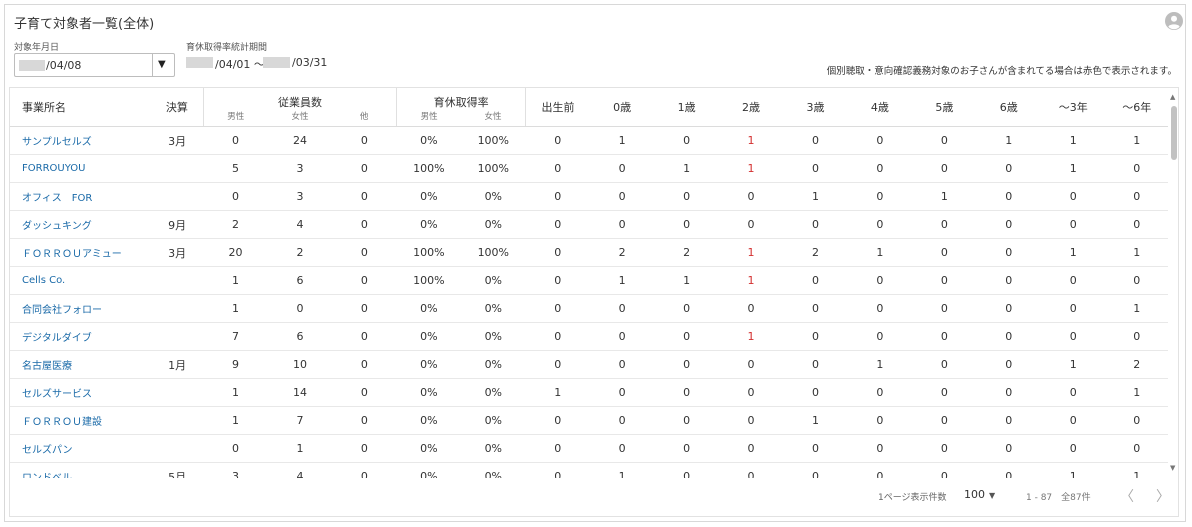  I want to click on settlement-cell, so click(177, 280).